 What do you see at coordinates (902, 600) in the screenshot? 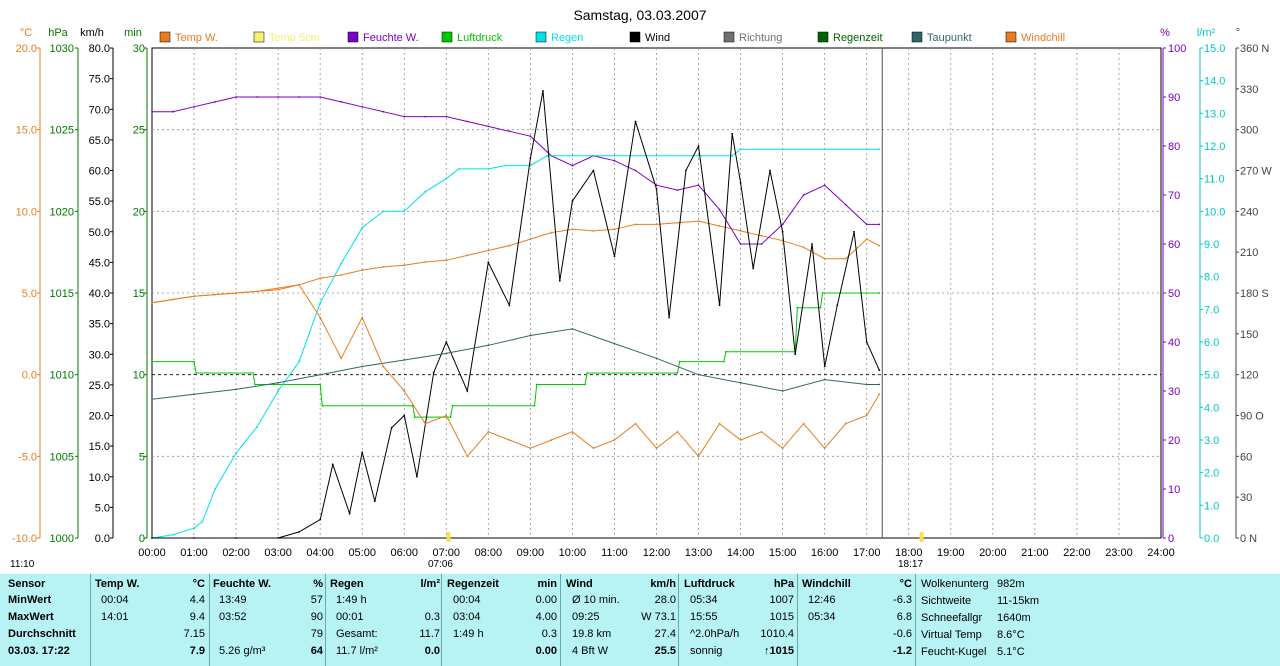
I see `stats-cell-value: -6.3` at bounding box center [902, 600].